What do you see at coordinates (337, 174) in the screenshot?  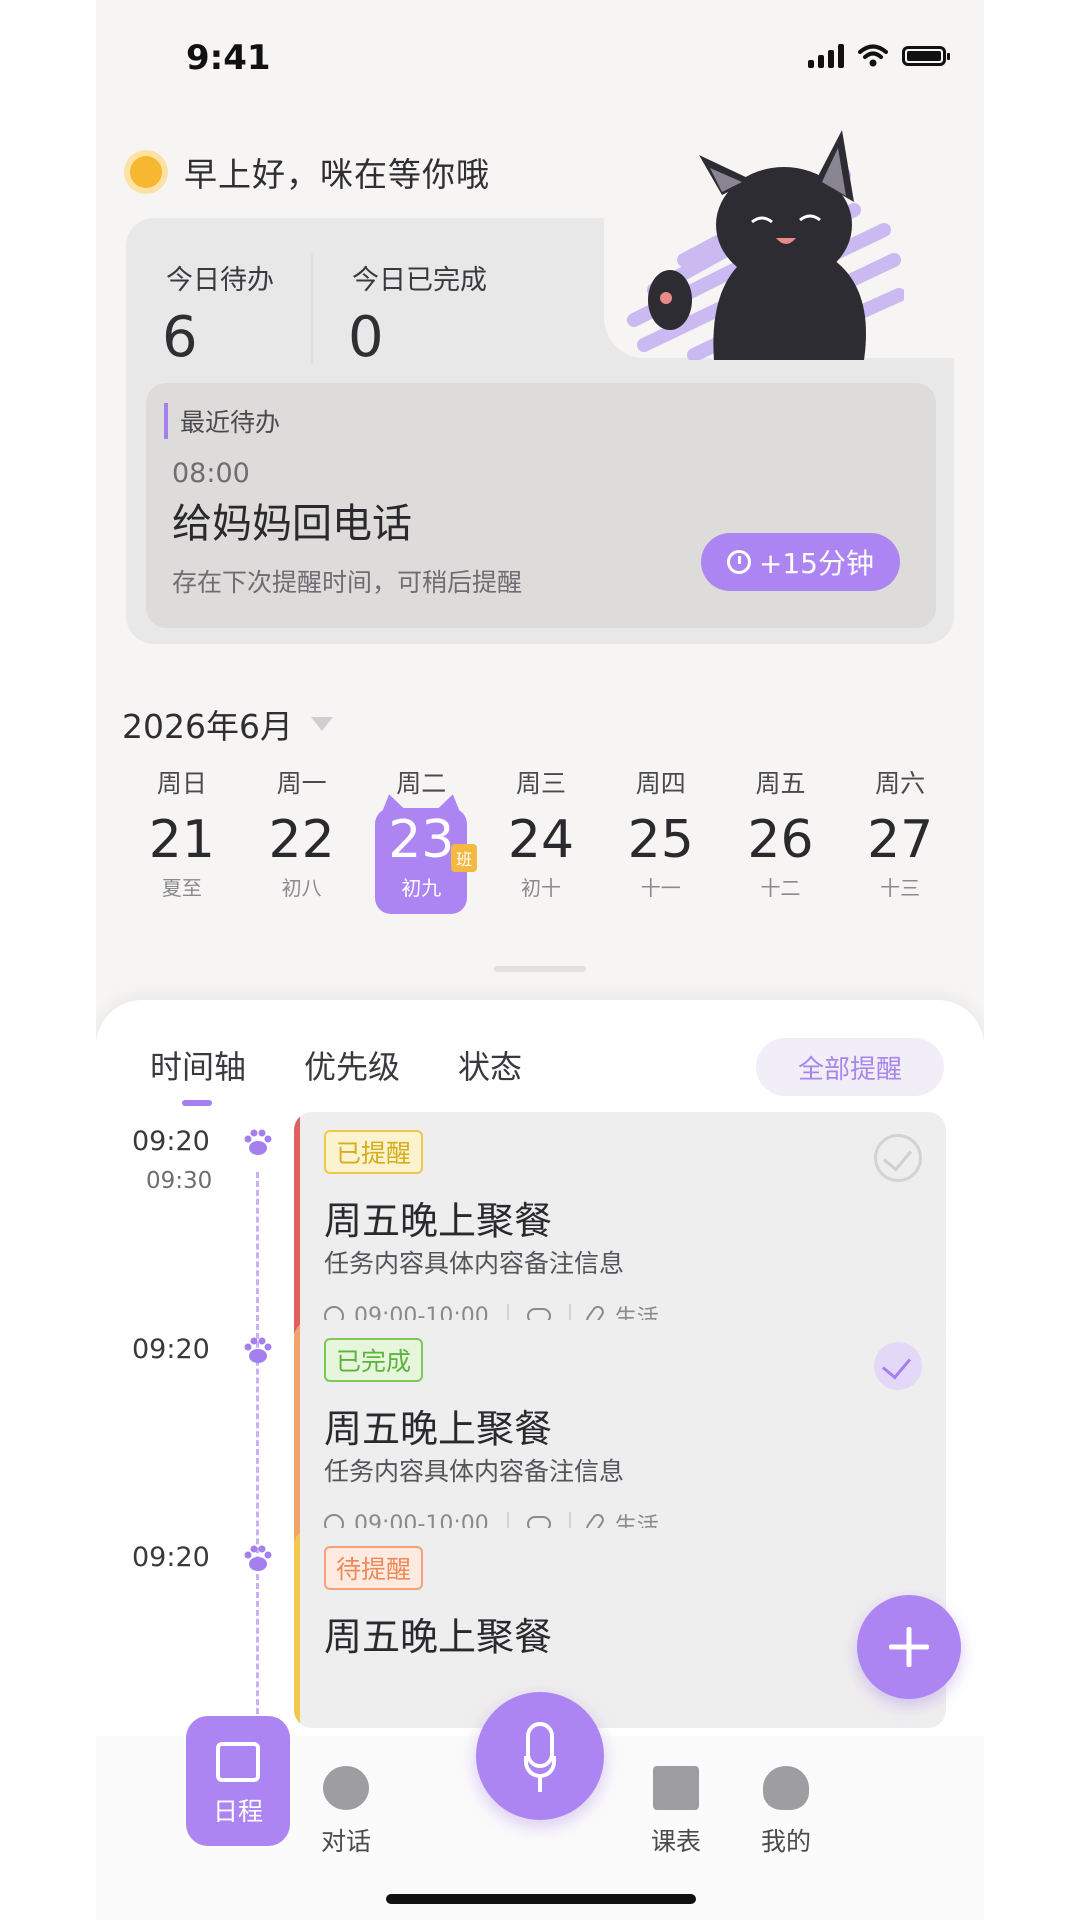 I see `greeting-text: 早上好，咪在等你哦` at bounding box center [337, 174].